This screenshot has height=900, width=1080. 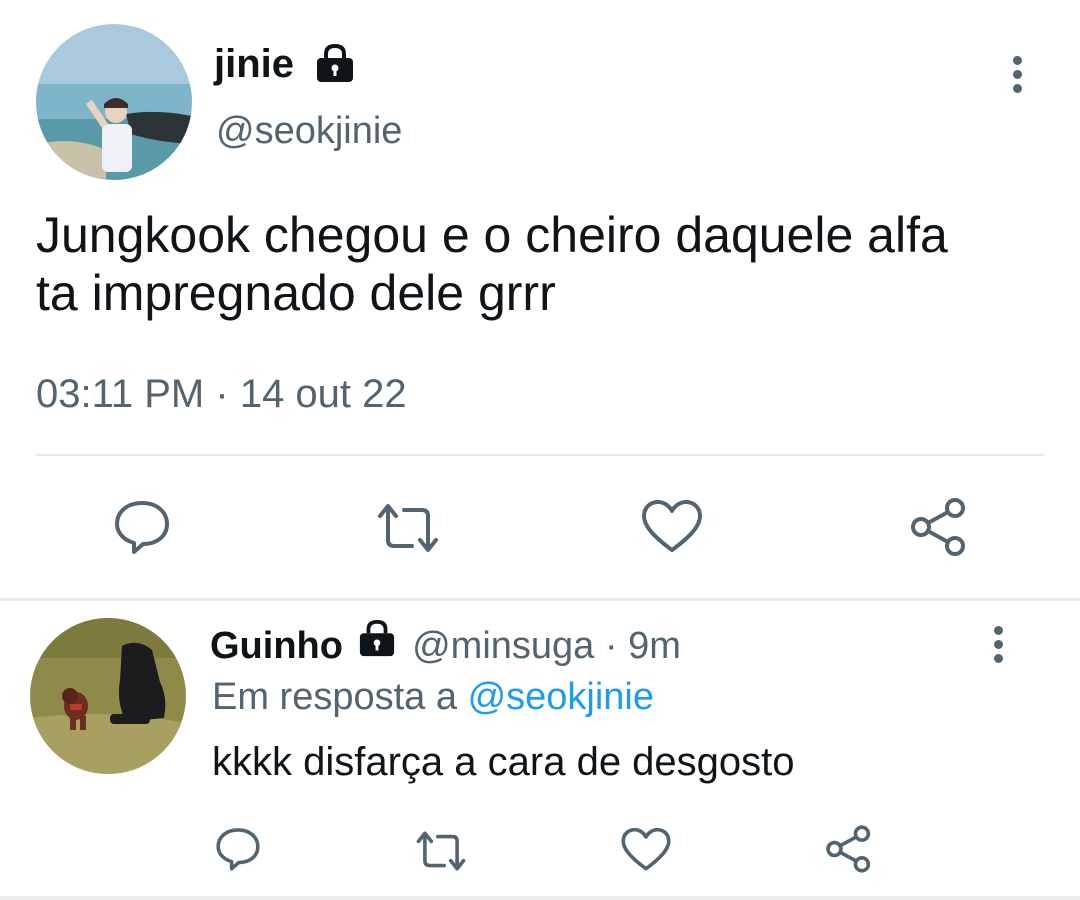 What do you see at coordinates (323, 394) in the screenshot?
I see `tweet-date: 14 out 22` at bounding box center [323, 394].